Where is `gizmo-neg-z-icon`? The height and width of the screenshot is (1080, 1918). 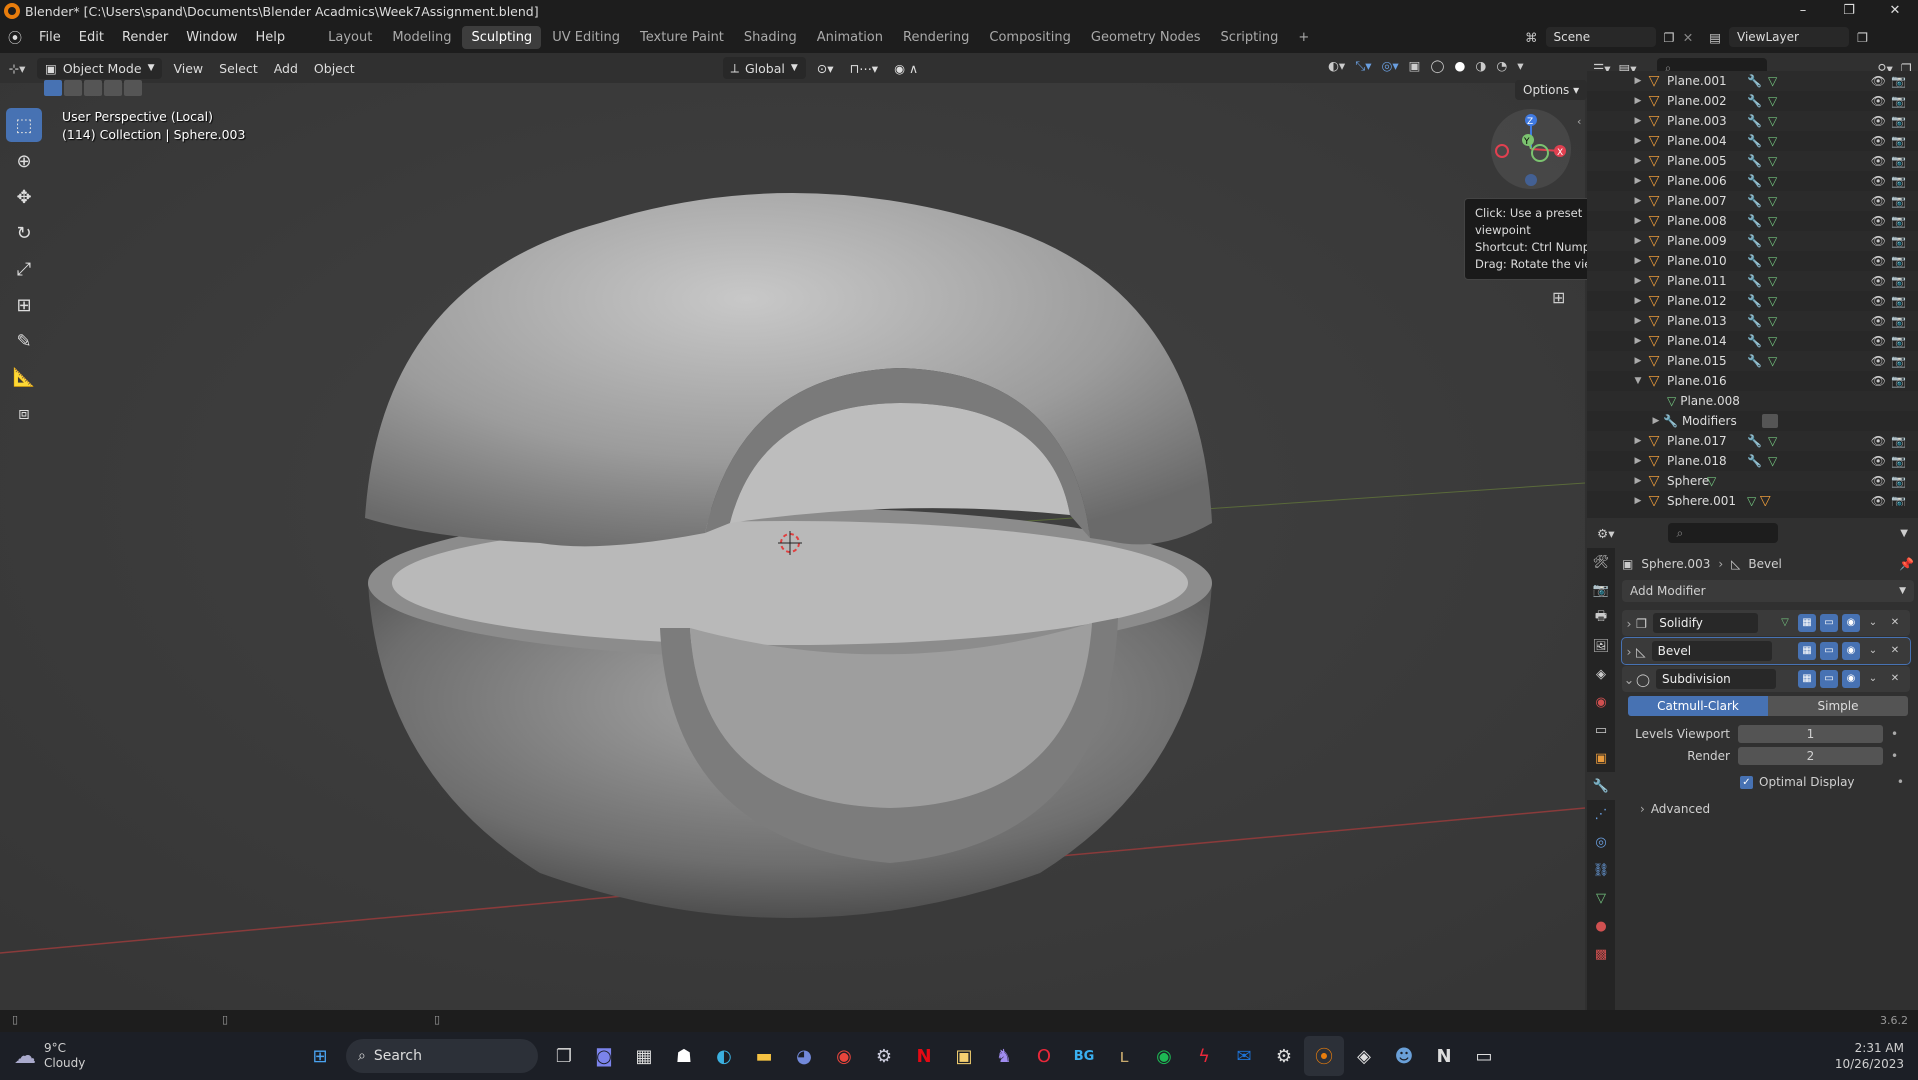 gizmo-neg-z-icon is located at coordinates (1531, 180).